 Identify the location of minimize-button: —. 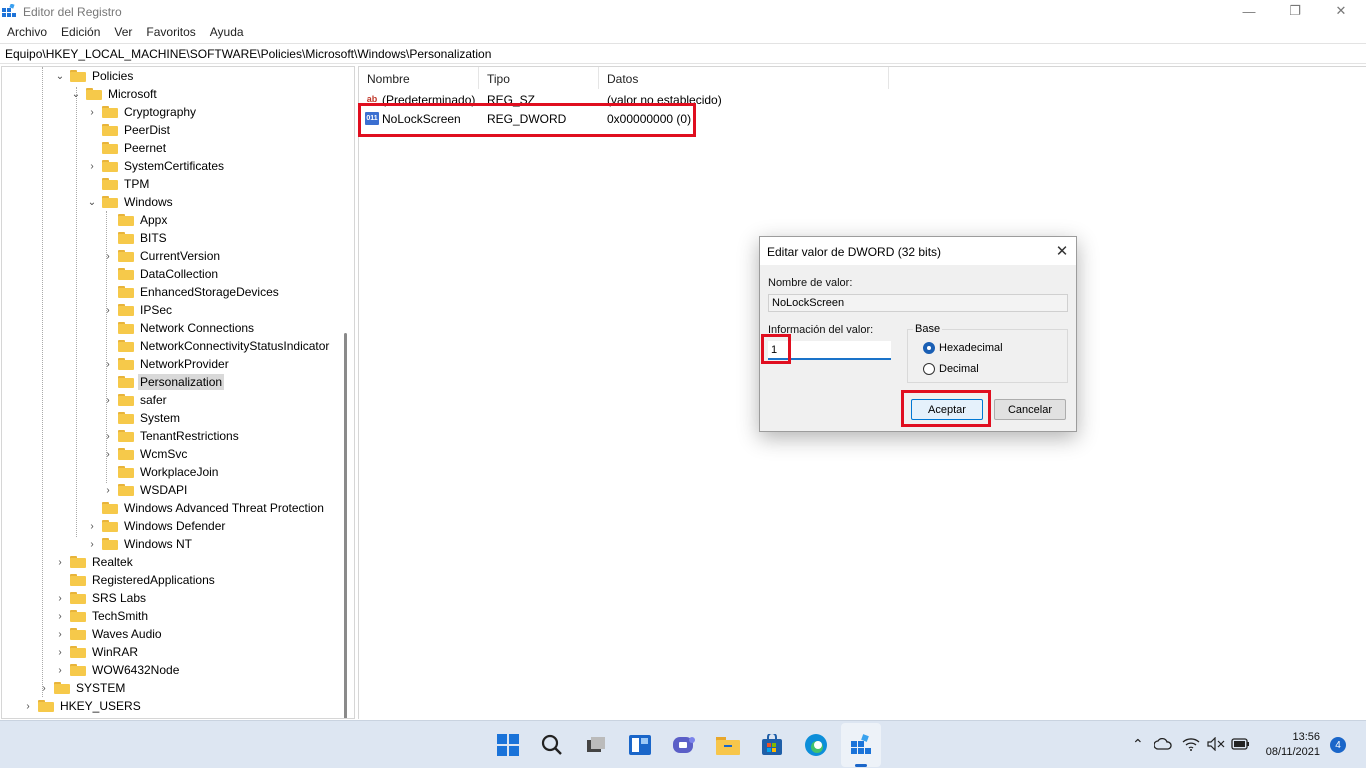
(1249, 11).